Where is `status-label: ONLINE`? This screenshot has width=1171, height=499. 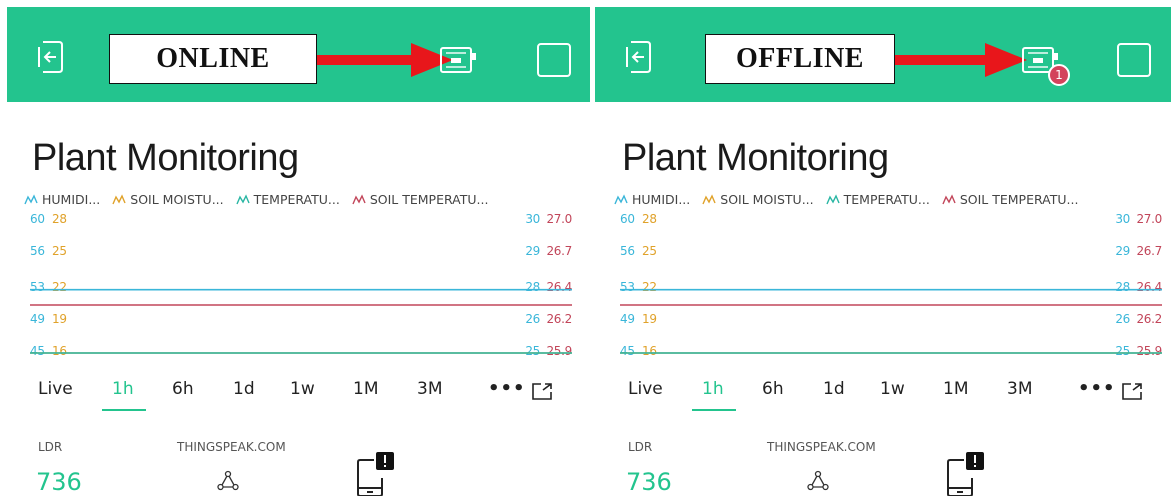
status-label: ONLINE is located at coordinates (213, 59).